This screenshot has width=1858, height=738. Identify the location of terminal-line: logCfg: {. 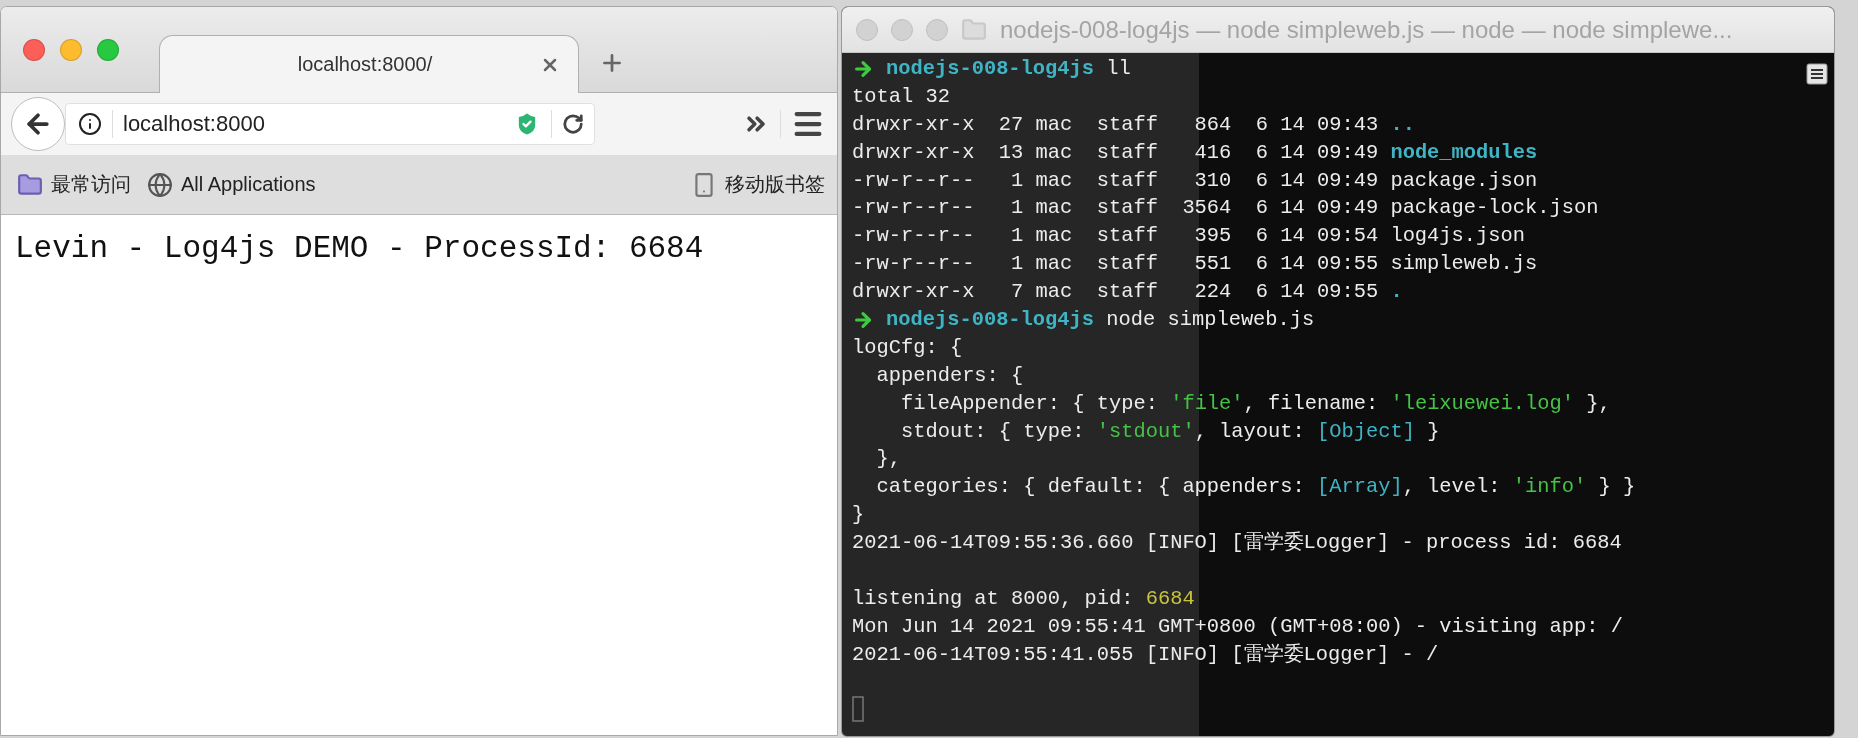
(907, 347).